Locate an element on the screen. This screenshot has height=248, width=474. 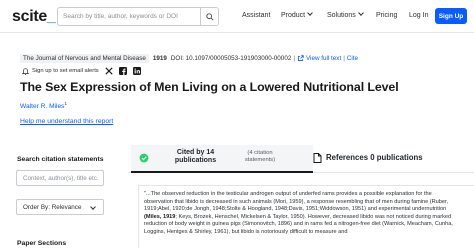
nav-product-label: Product is located at coordinates (293, 15).